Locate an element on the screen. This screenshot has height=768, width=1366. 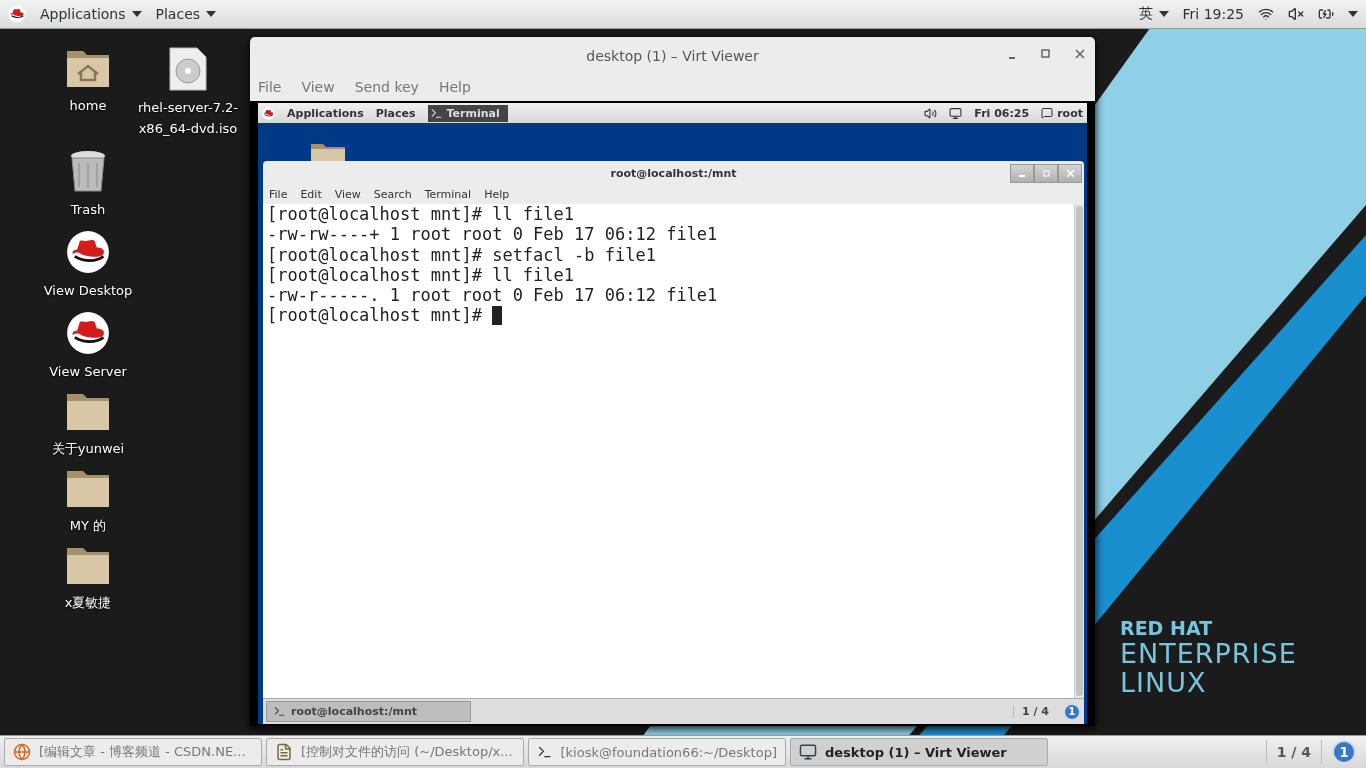
taskbar-item: [kiosk@foundation66:~/Desktop] is located at coordinates (657, 752).